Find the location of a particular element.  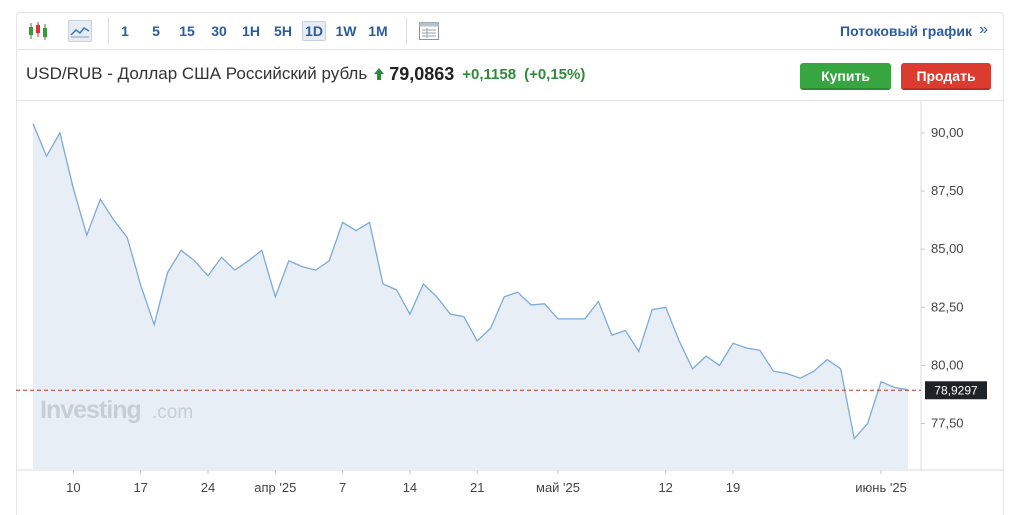

y-tick-label: 80,00 is located at coordinates (947, 364).